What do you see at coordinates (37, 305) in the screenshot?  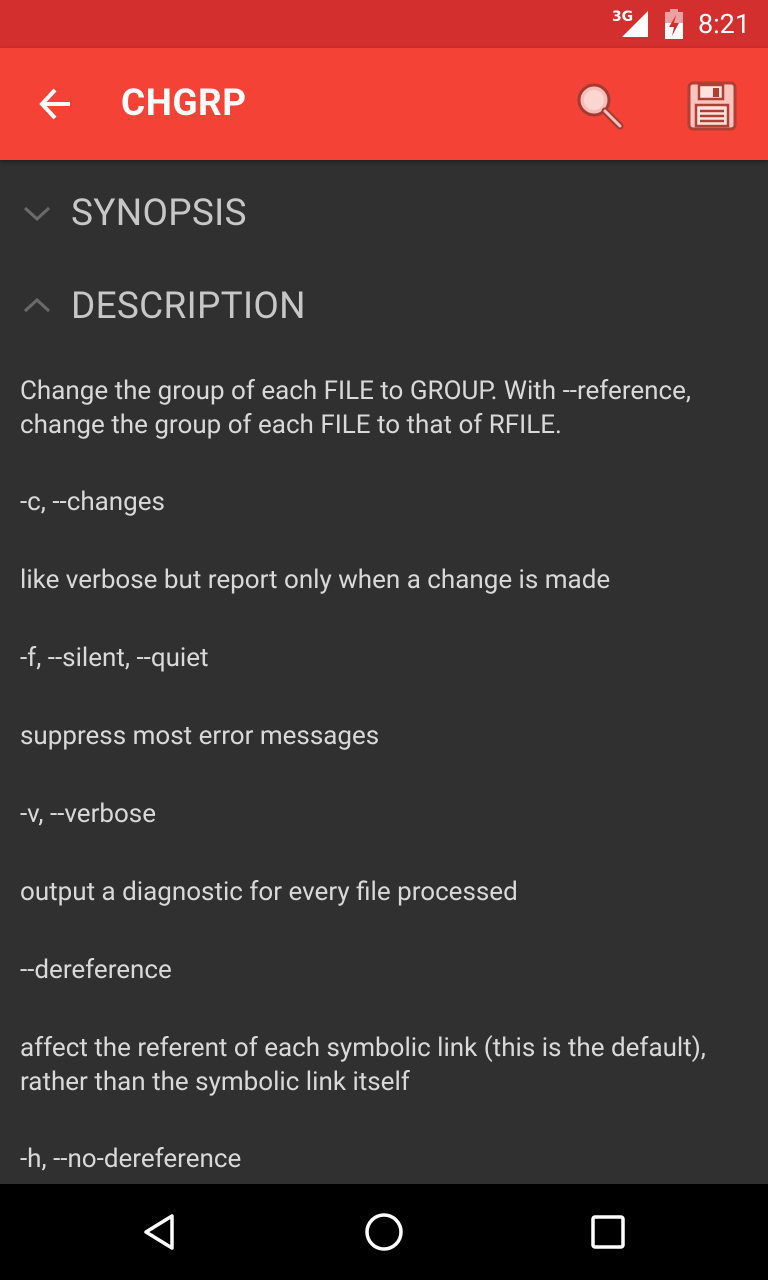 I see `chevron-up-icon` at bounding box center [37, 305].